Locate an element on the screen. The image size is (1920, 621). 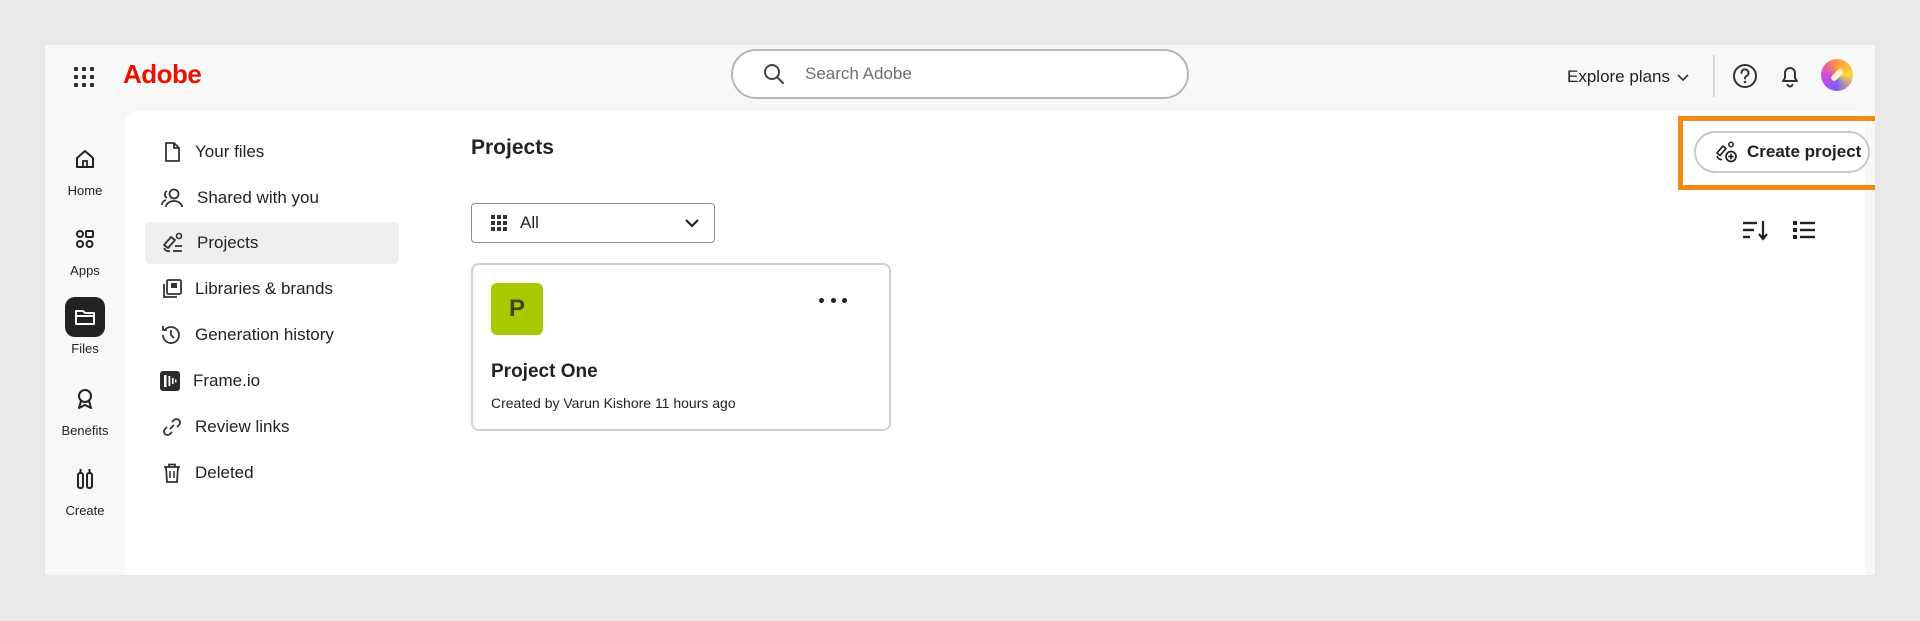
adobe-logo: Adobe is located at coordinates (162, 74).